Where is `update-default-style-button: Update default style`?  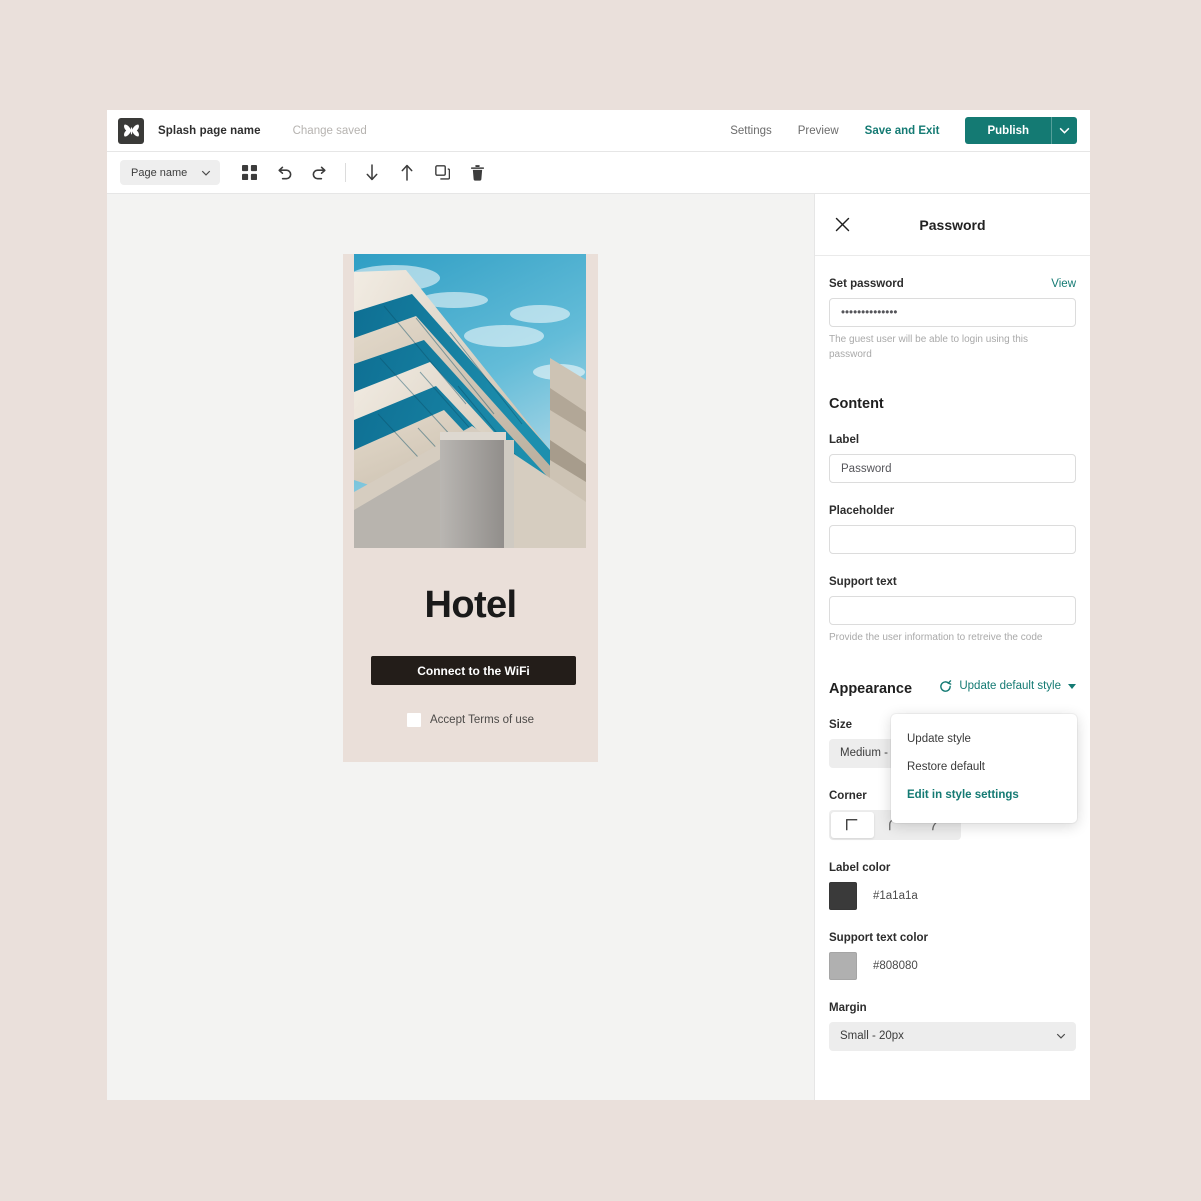
update-default-style-button: Update default style is located at coordinates (1007, 686).